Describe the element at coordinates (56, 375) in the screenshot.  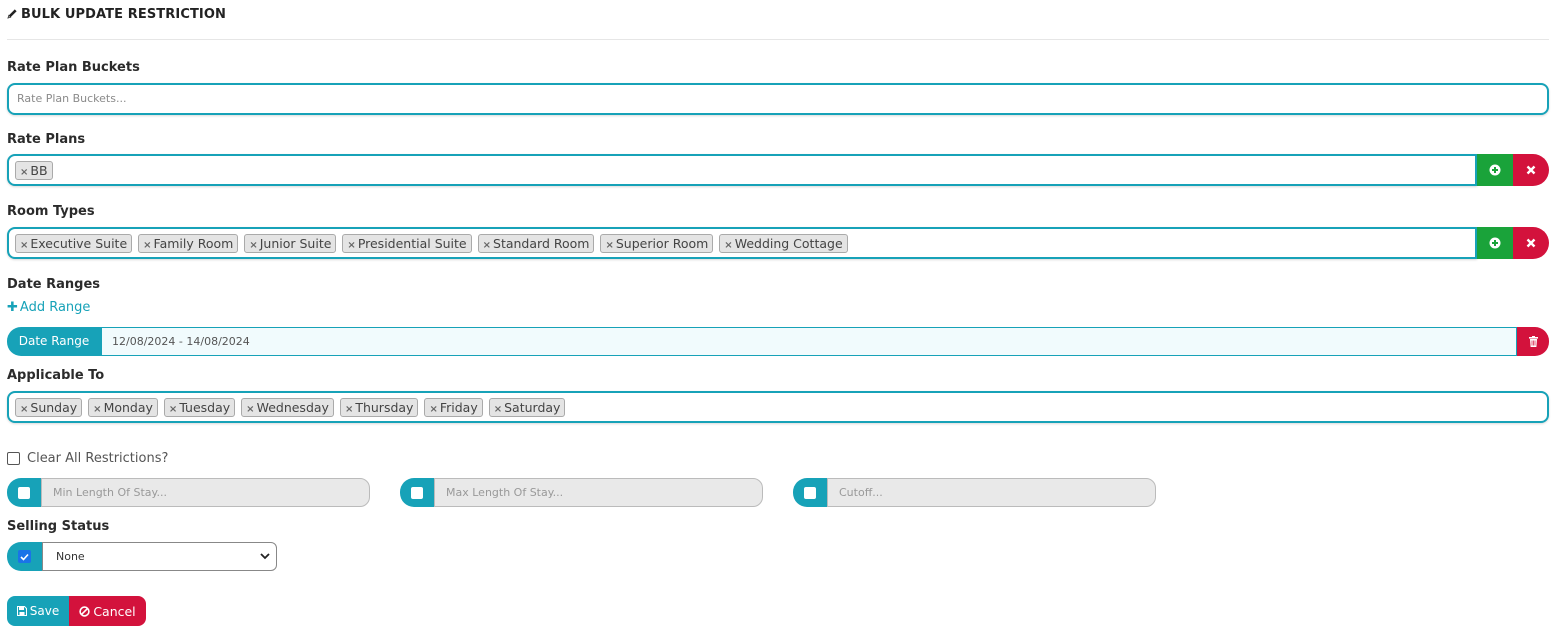
I see `applicable-to-label: Applicable To` at that location.